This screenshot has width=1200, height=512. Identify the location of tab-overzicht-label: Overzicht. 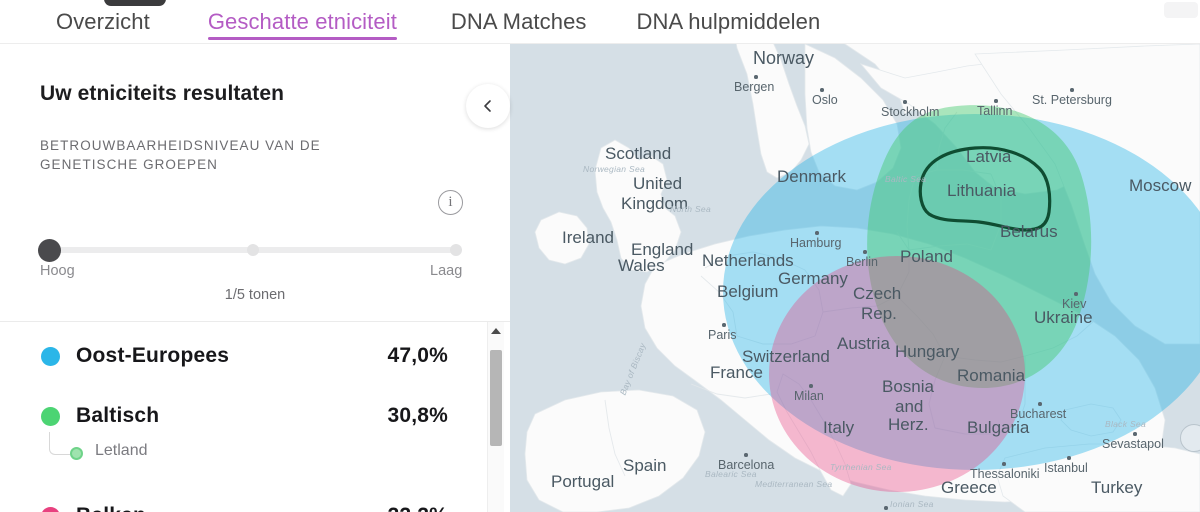
(103, 21).